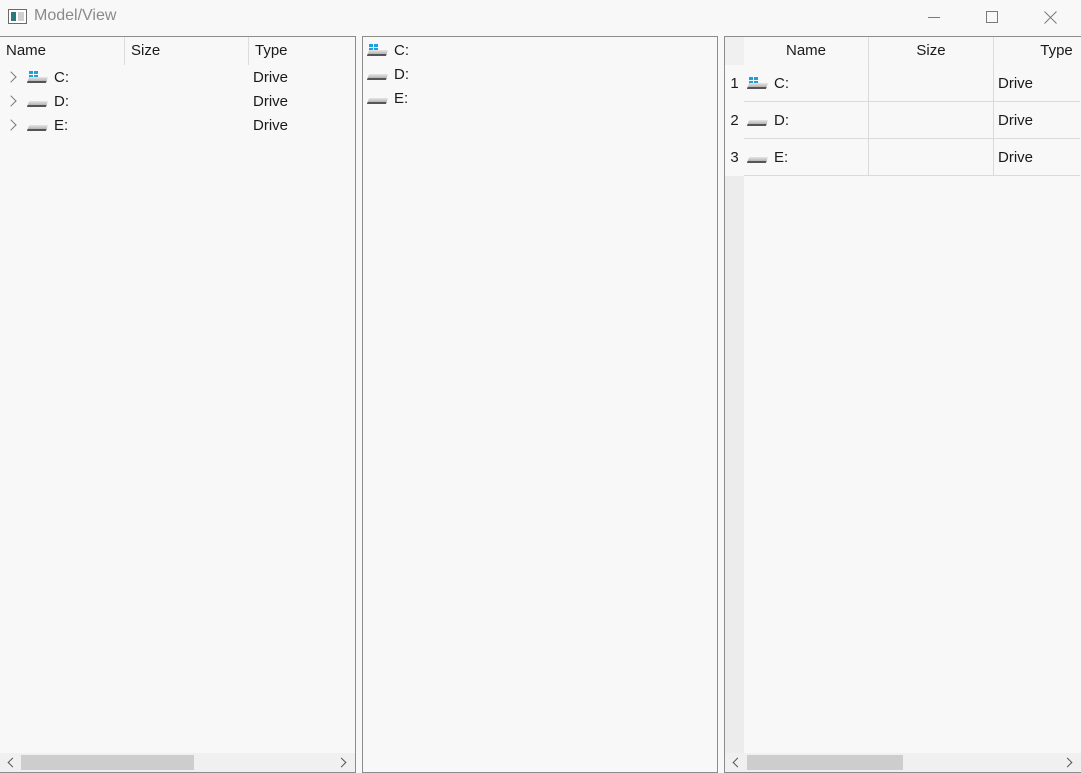 This screenshot has height=773, width=1081. What do you see at coordinates (61, 101) in the screenshot?
I see `tree-item-name: D:` at bounding box center [61, 101].